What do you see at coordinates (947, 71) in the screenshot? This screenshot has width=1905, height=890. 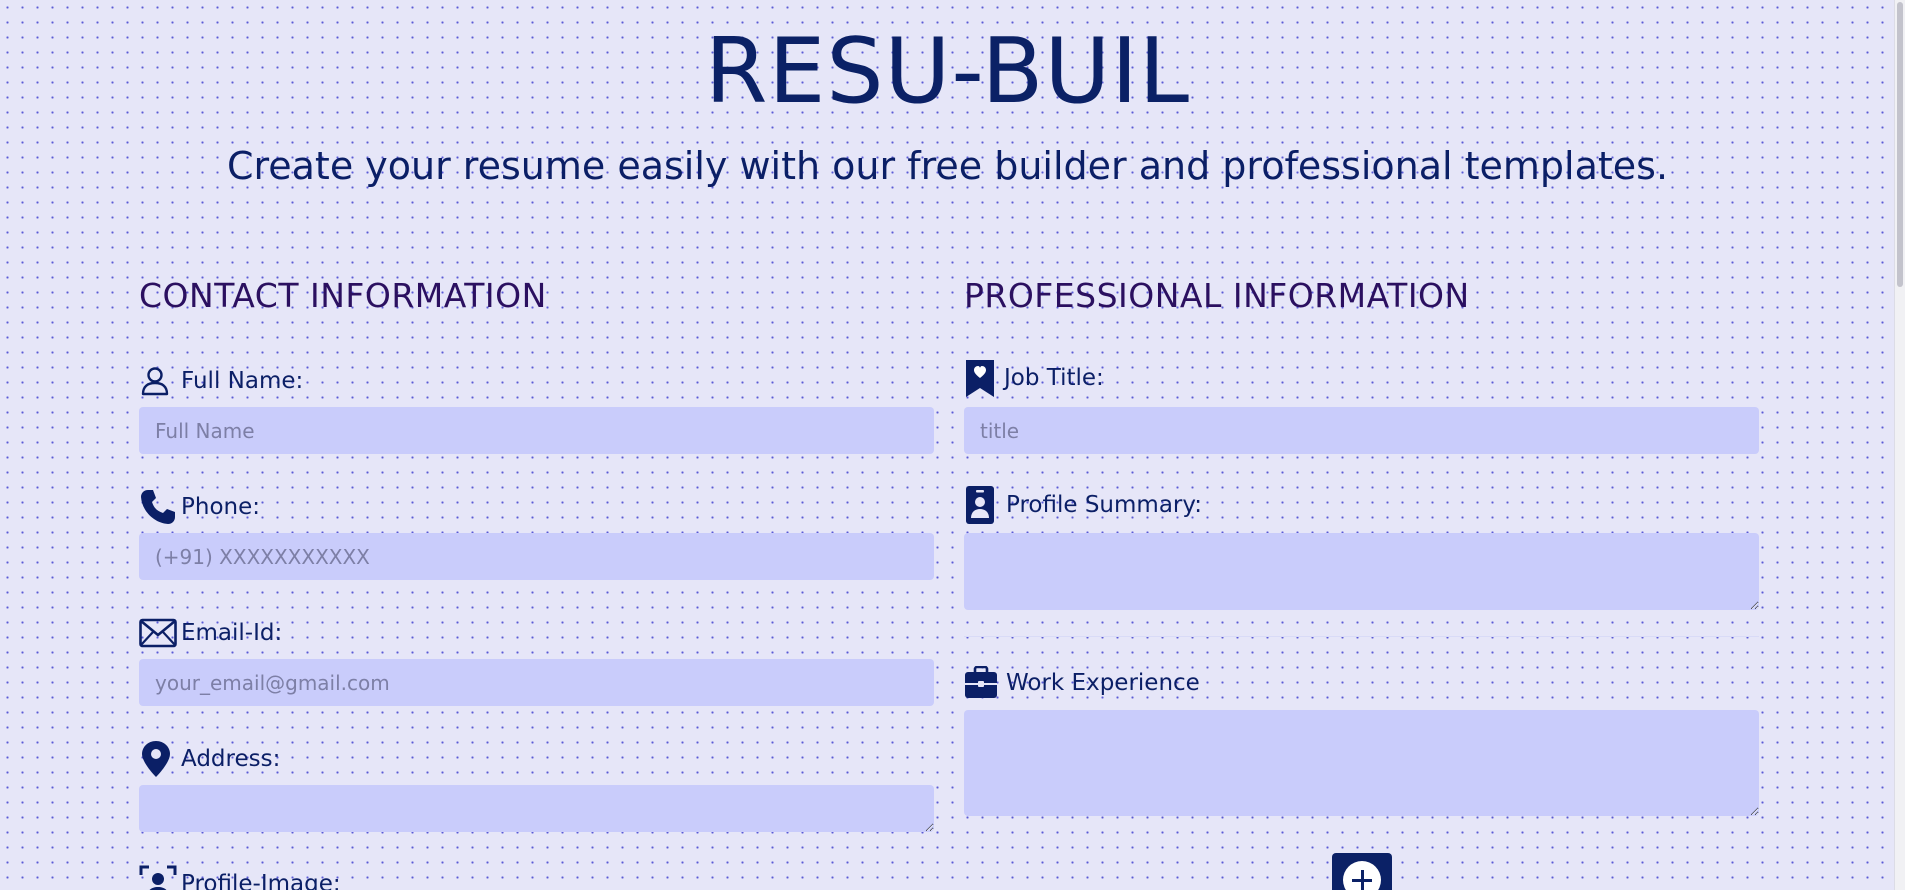 I see `app-title: RESU-BUIL` at bounding box center [947, 71].